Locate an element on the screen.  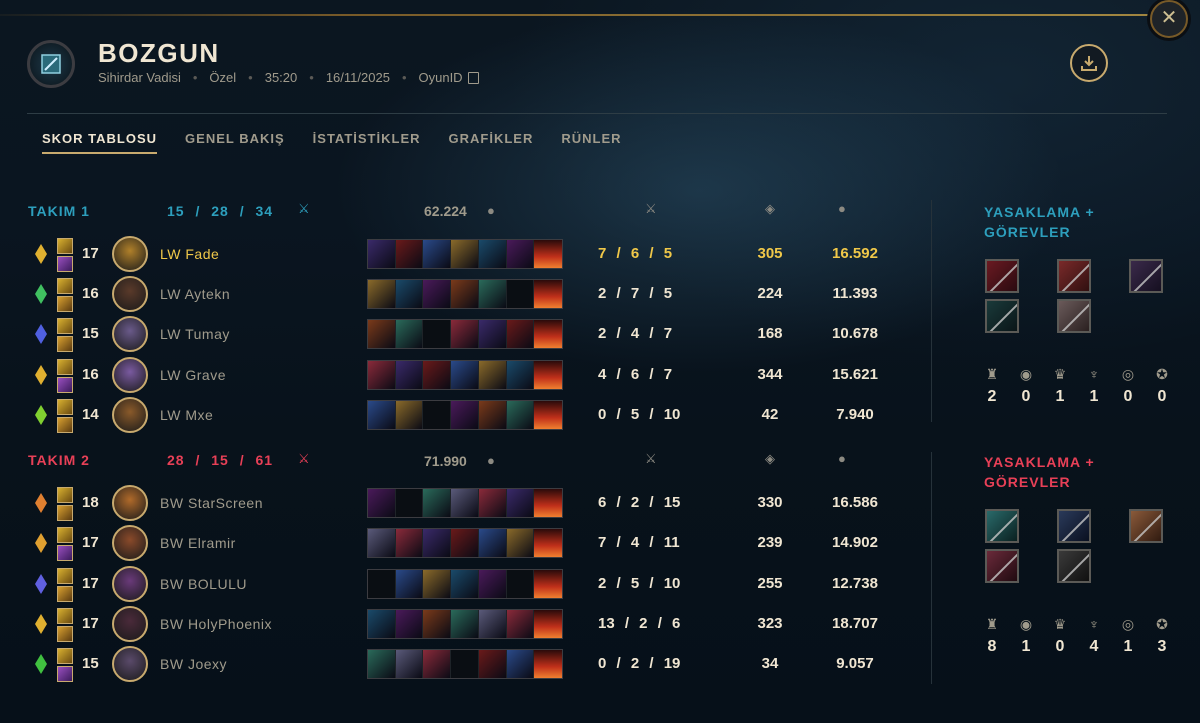
download-button is located at coordinates (1089, 63).